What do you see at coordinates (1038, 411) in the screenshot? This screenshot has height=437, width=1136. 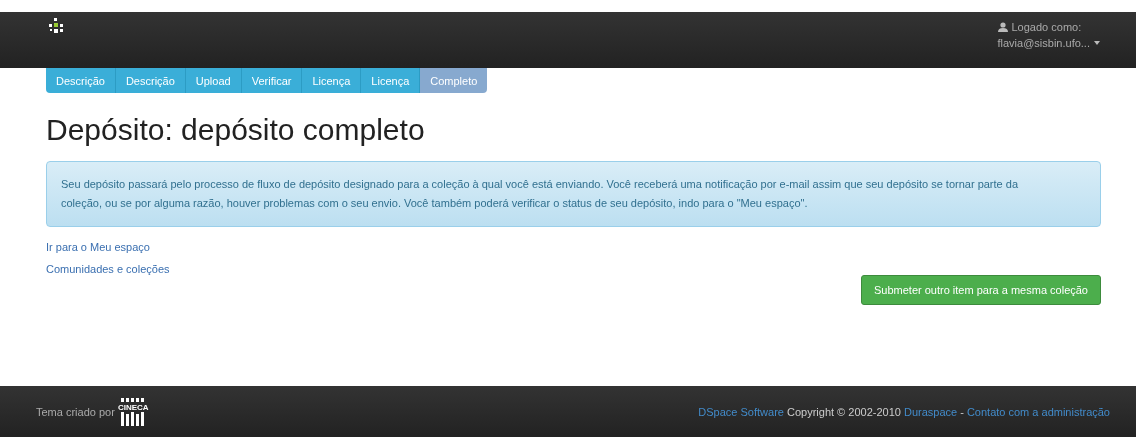 I see `contact-link: Contato com a administração` at bounding box center [1038, 411].